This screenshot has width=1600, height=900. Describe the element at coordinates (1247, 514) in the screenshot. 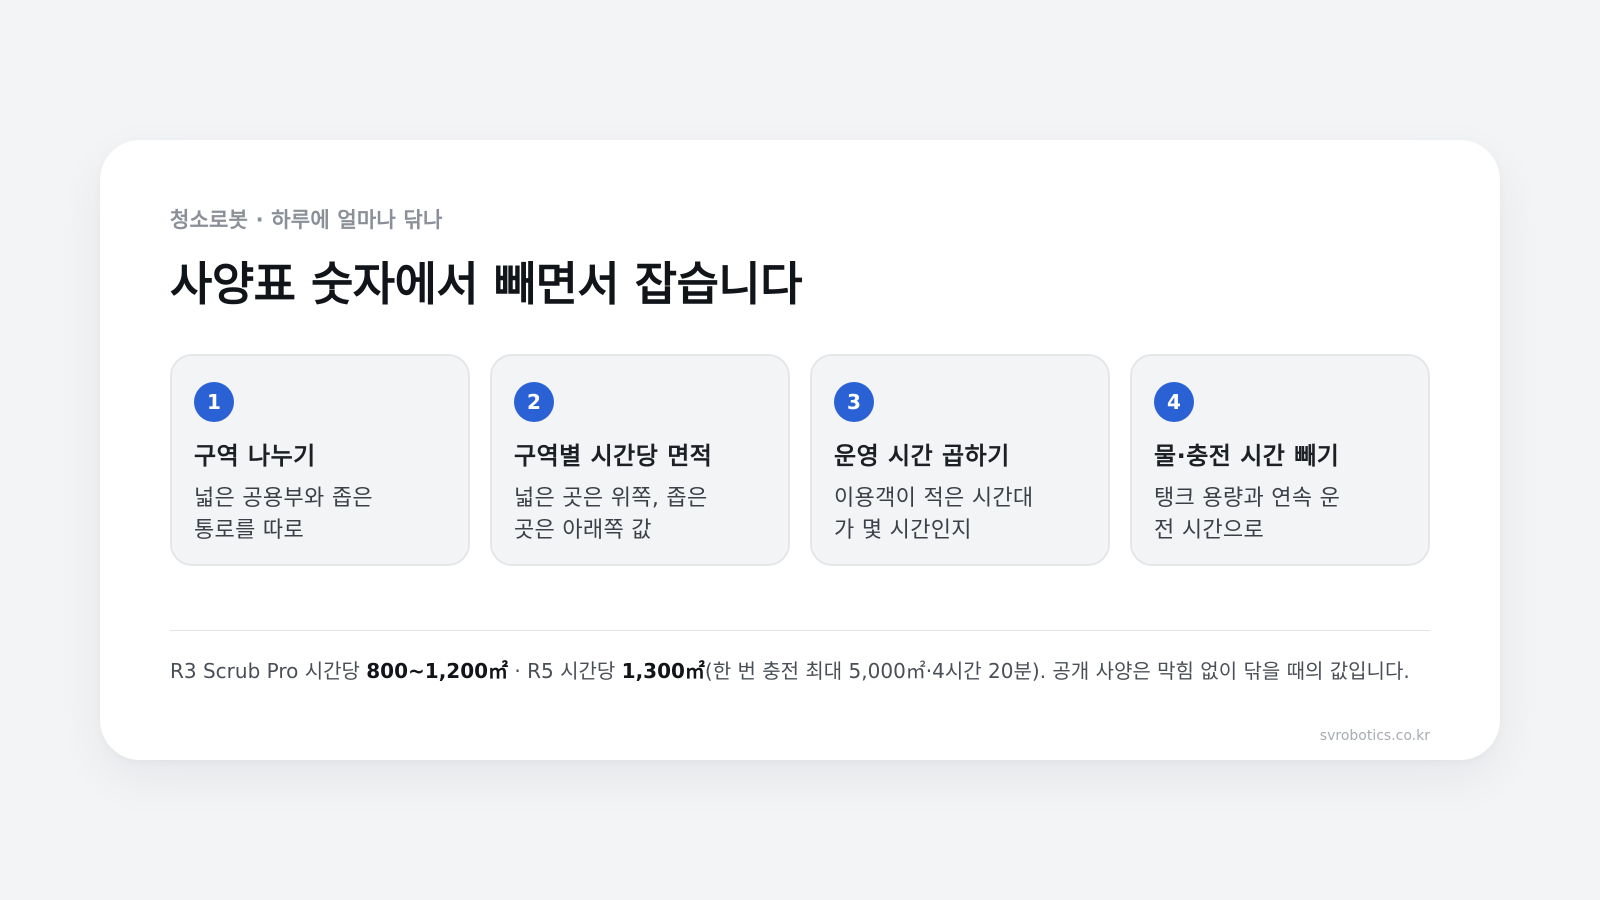

I see `step-description: 탱크 용량과 연속 운전 시간으로` at that location.